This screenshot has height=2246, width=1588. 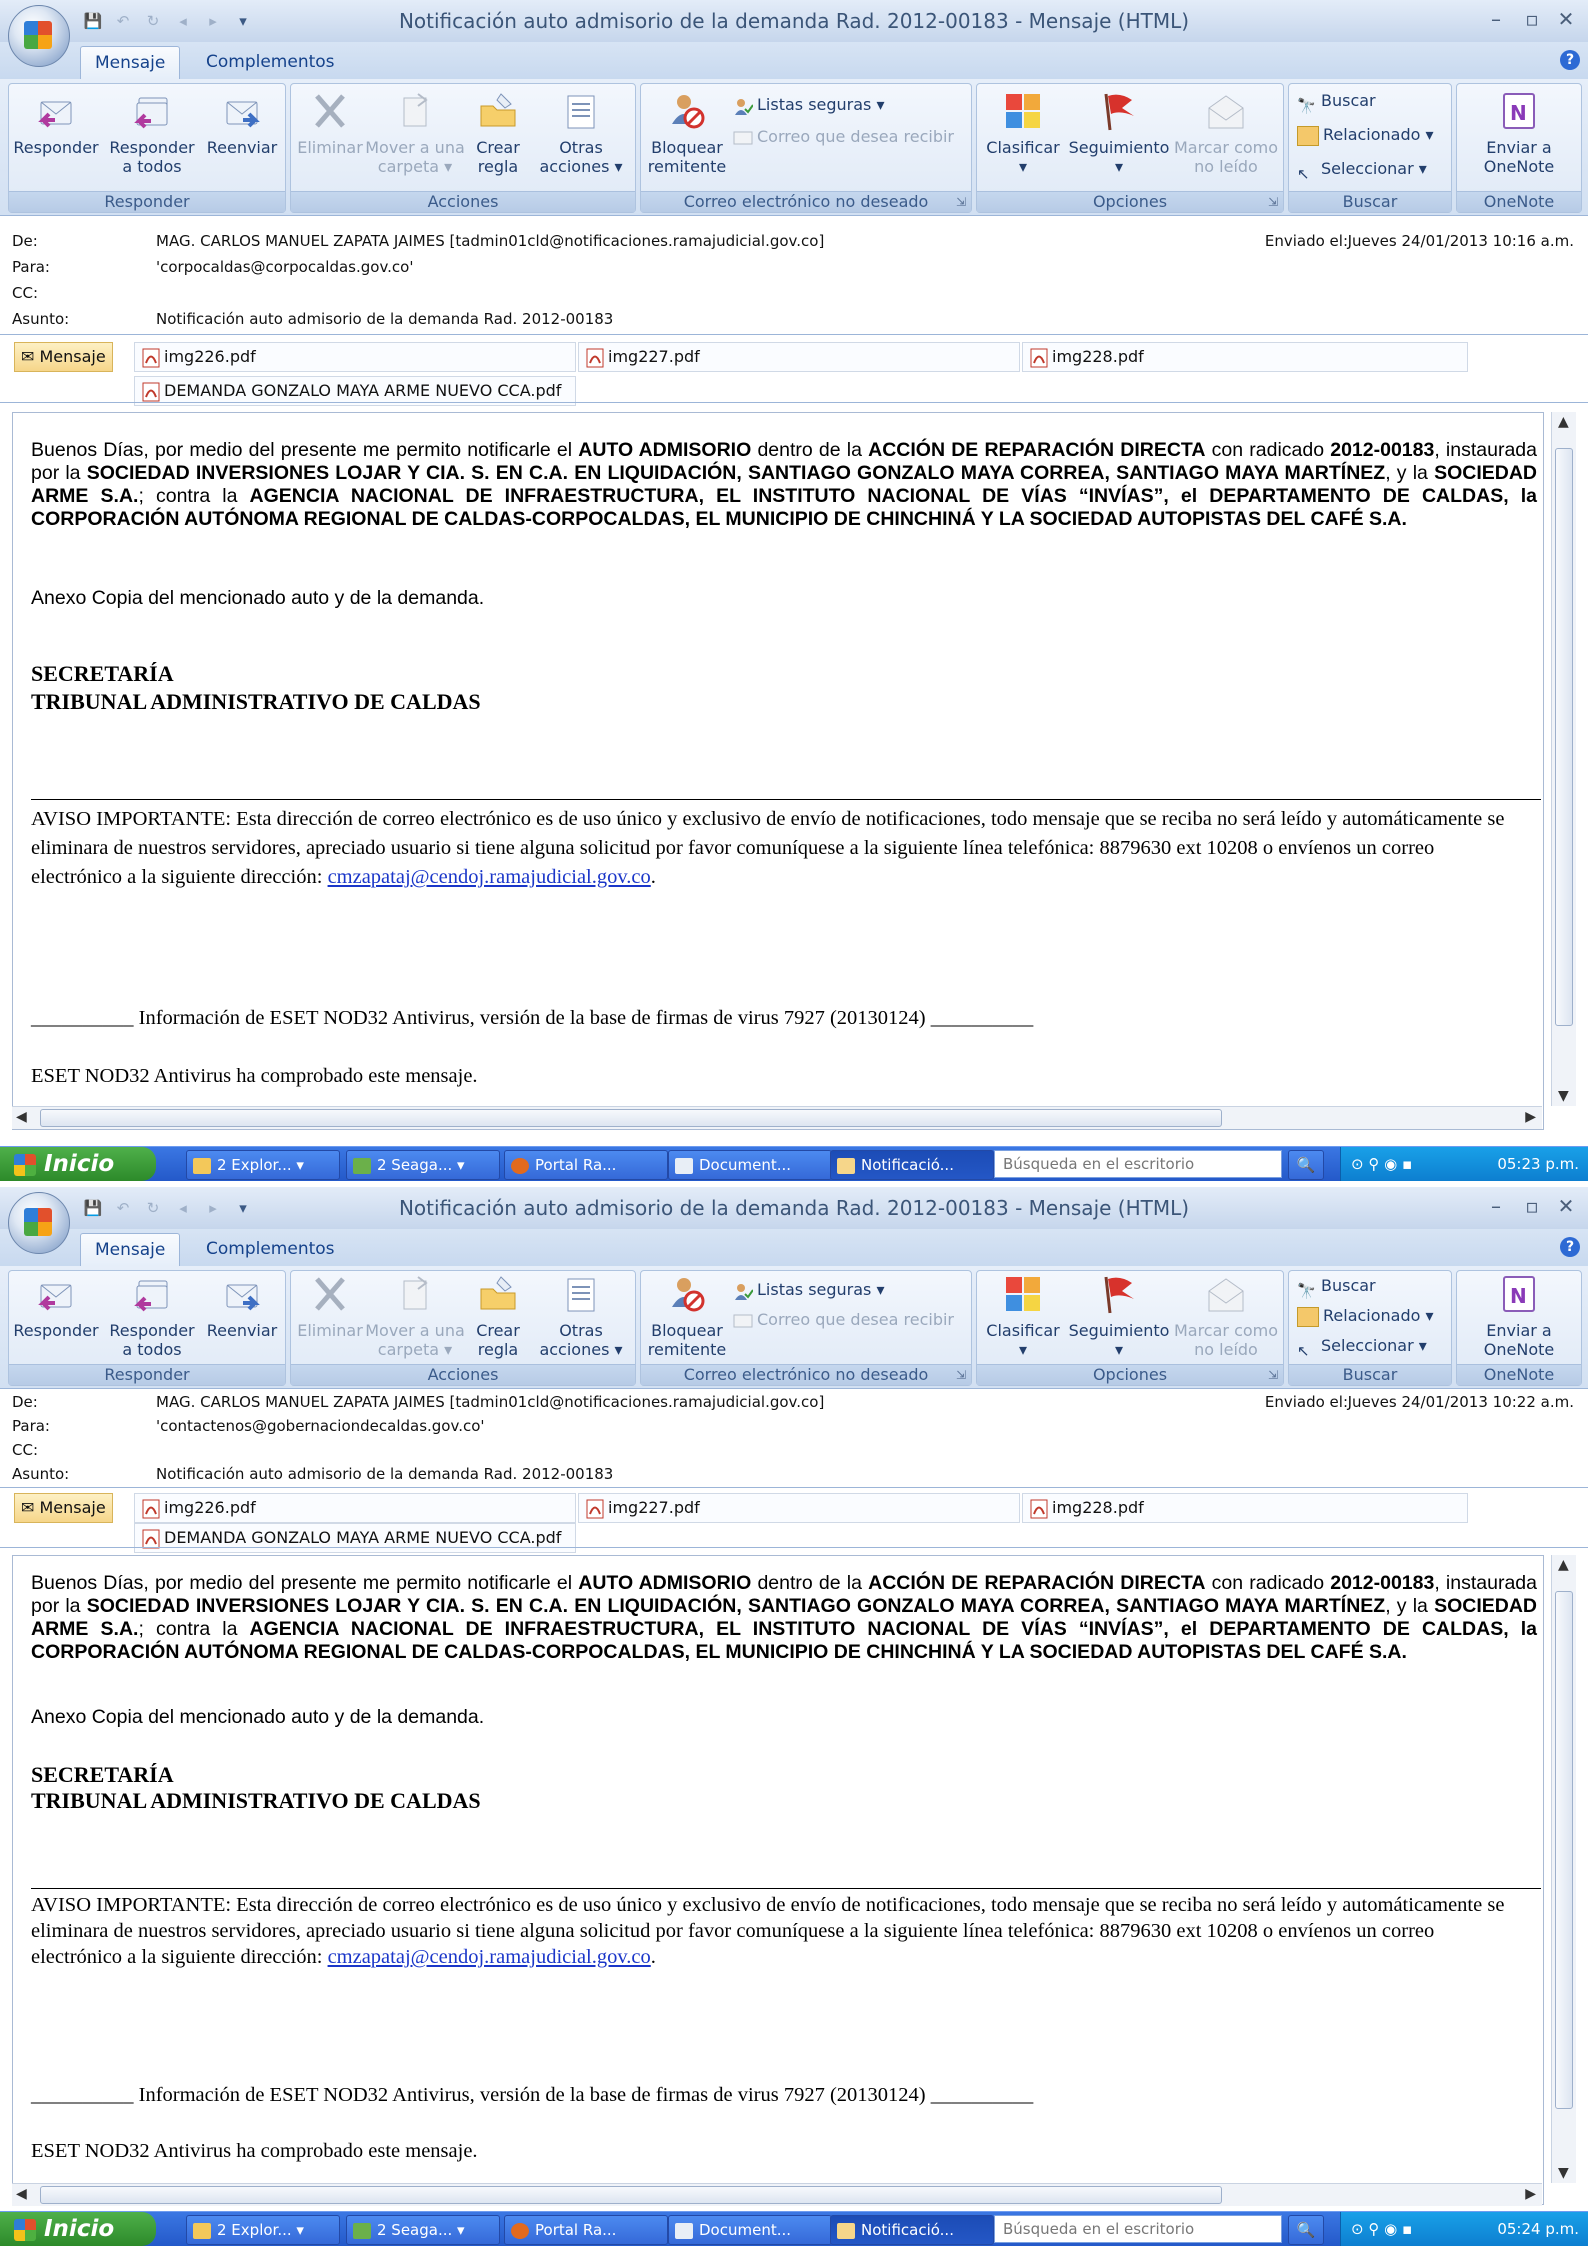 What do you see at coordinates (320, 1426) in the screenshot?
I see `to-value: 'contactenos@gobernaciondecaldas.gov.co'` at bounding box center [320, 1426].